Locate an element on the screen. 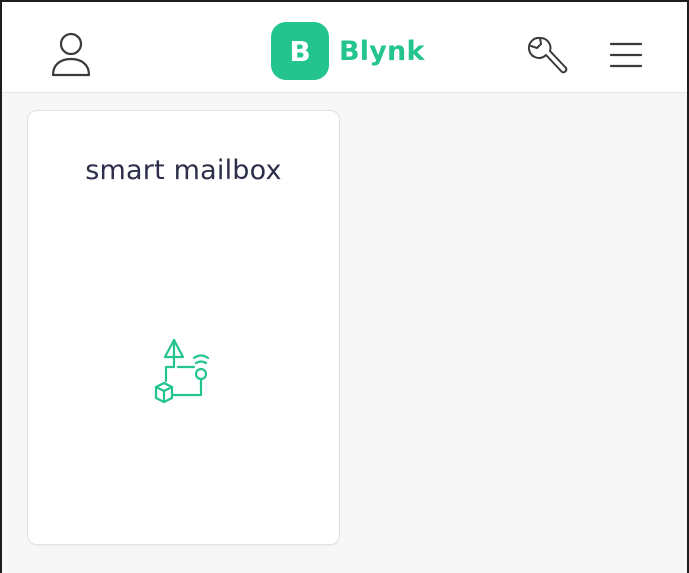  profile-button is located at coordinates (71, 55).